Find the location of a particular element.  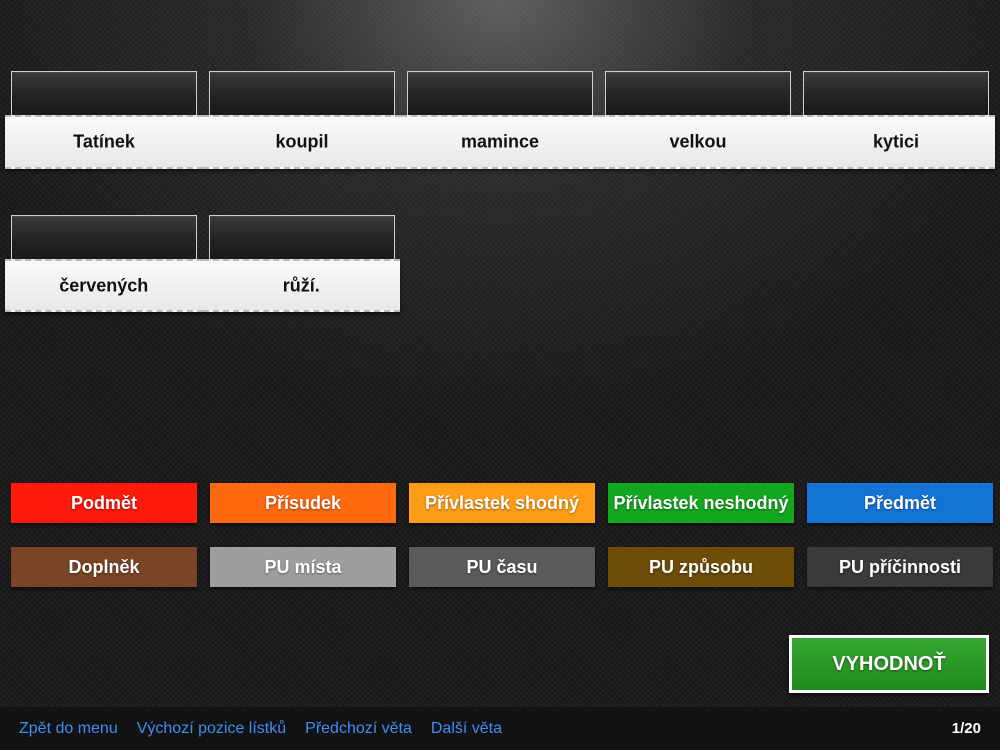

word-card: červených is located at coordinates (104, 263).